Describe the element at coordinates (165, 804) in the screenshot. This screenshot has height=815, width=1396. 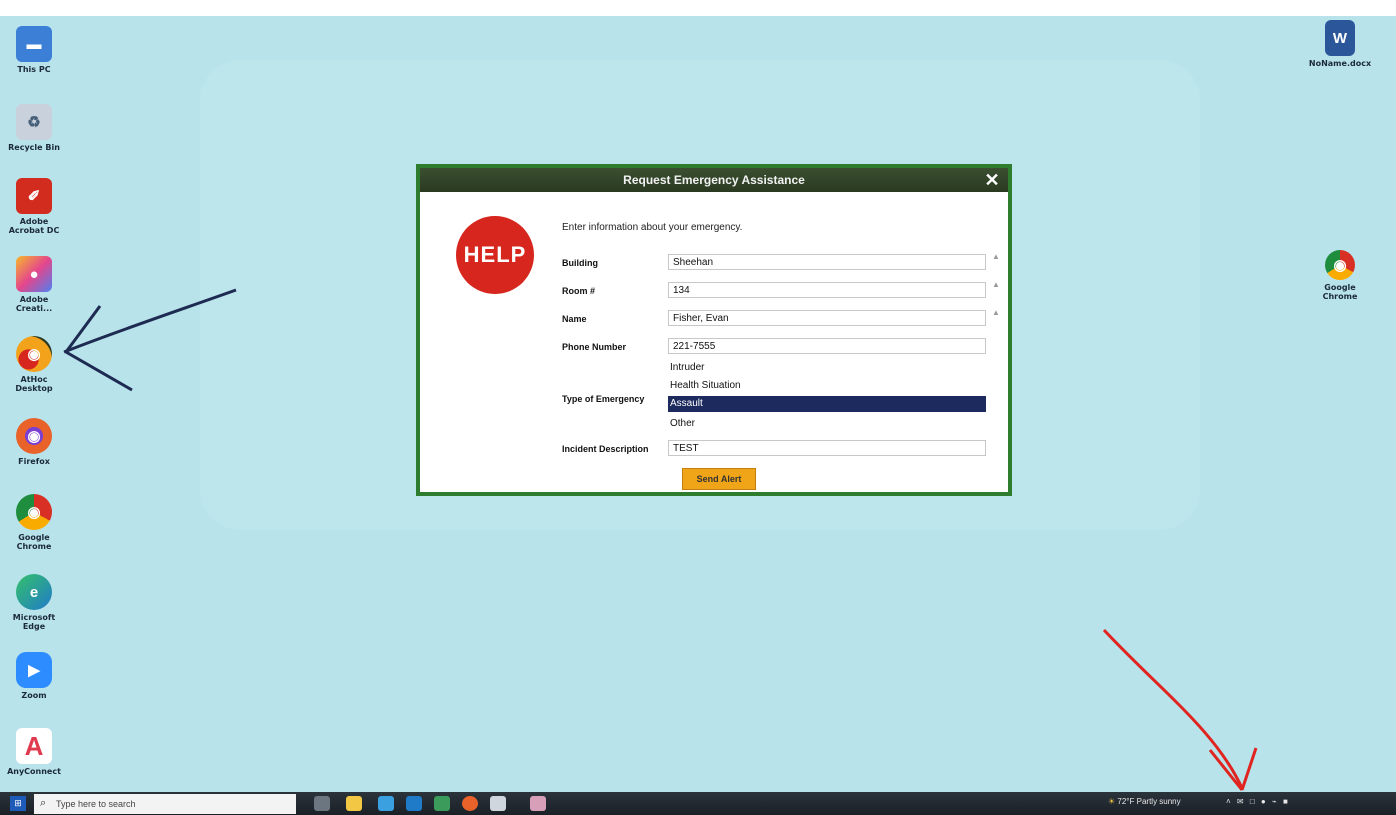
I see `taskbar-search-box: ⌕ Type here to search` at that location.